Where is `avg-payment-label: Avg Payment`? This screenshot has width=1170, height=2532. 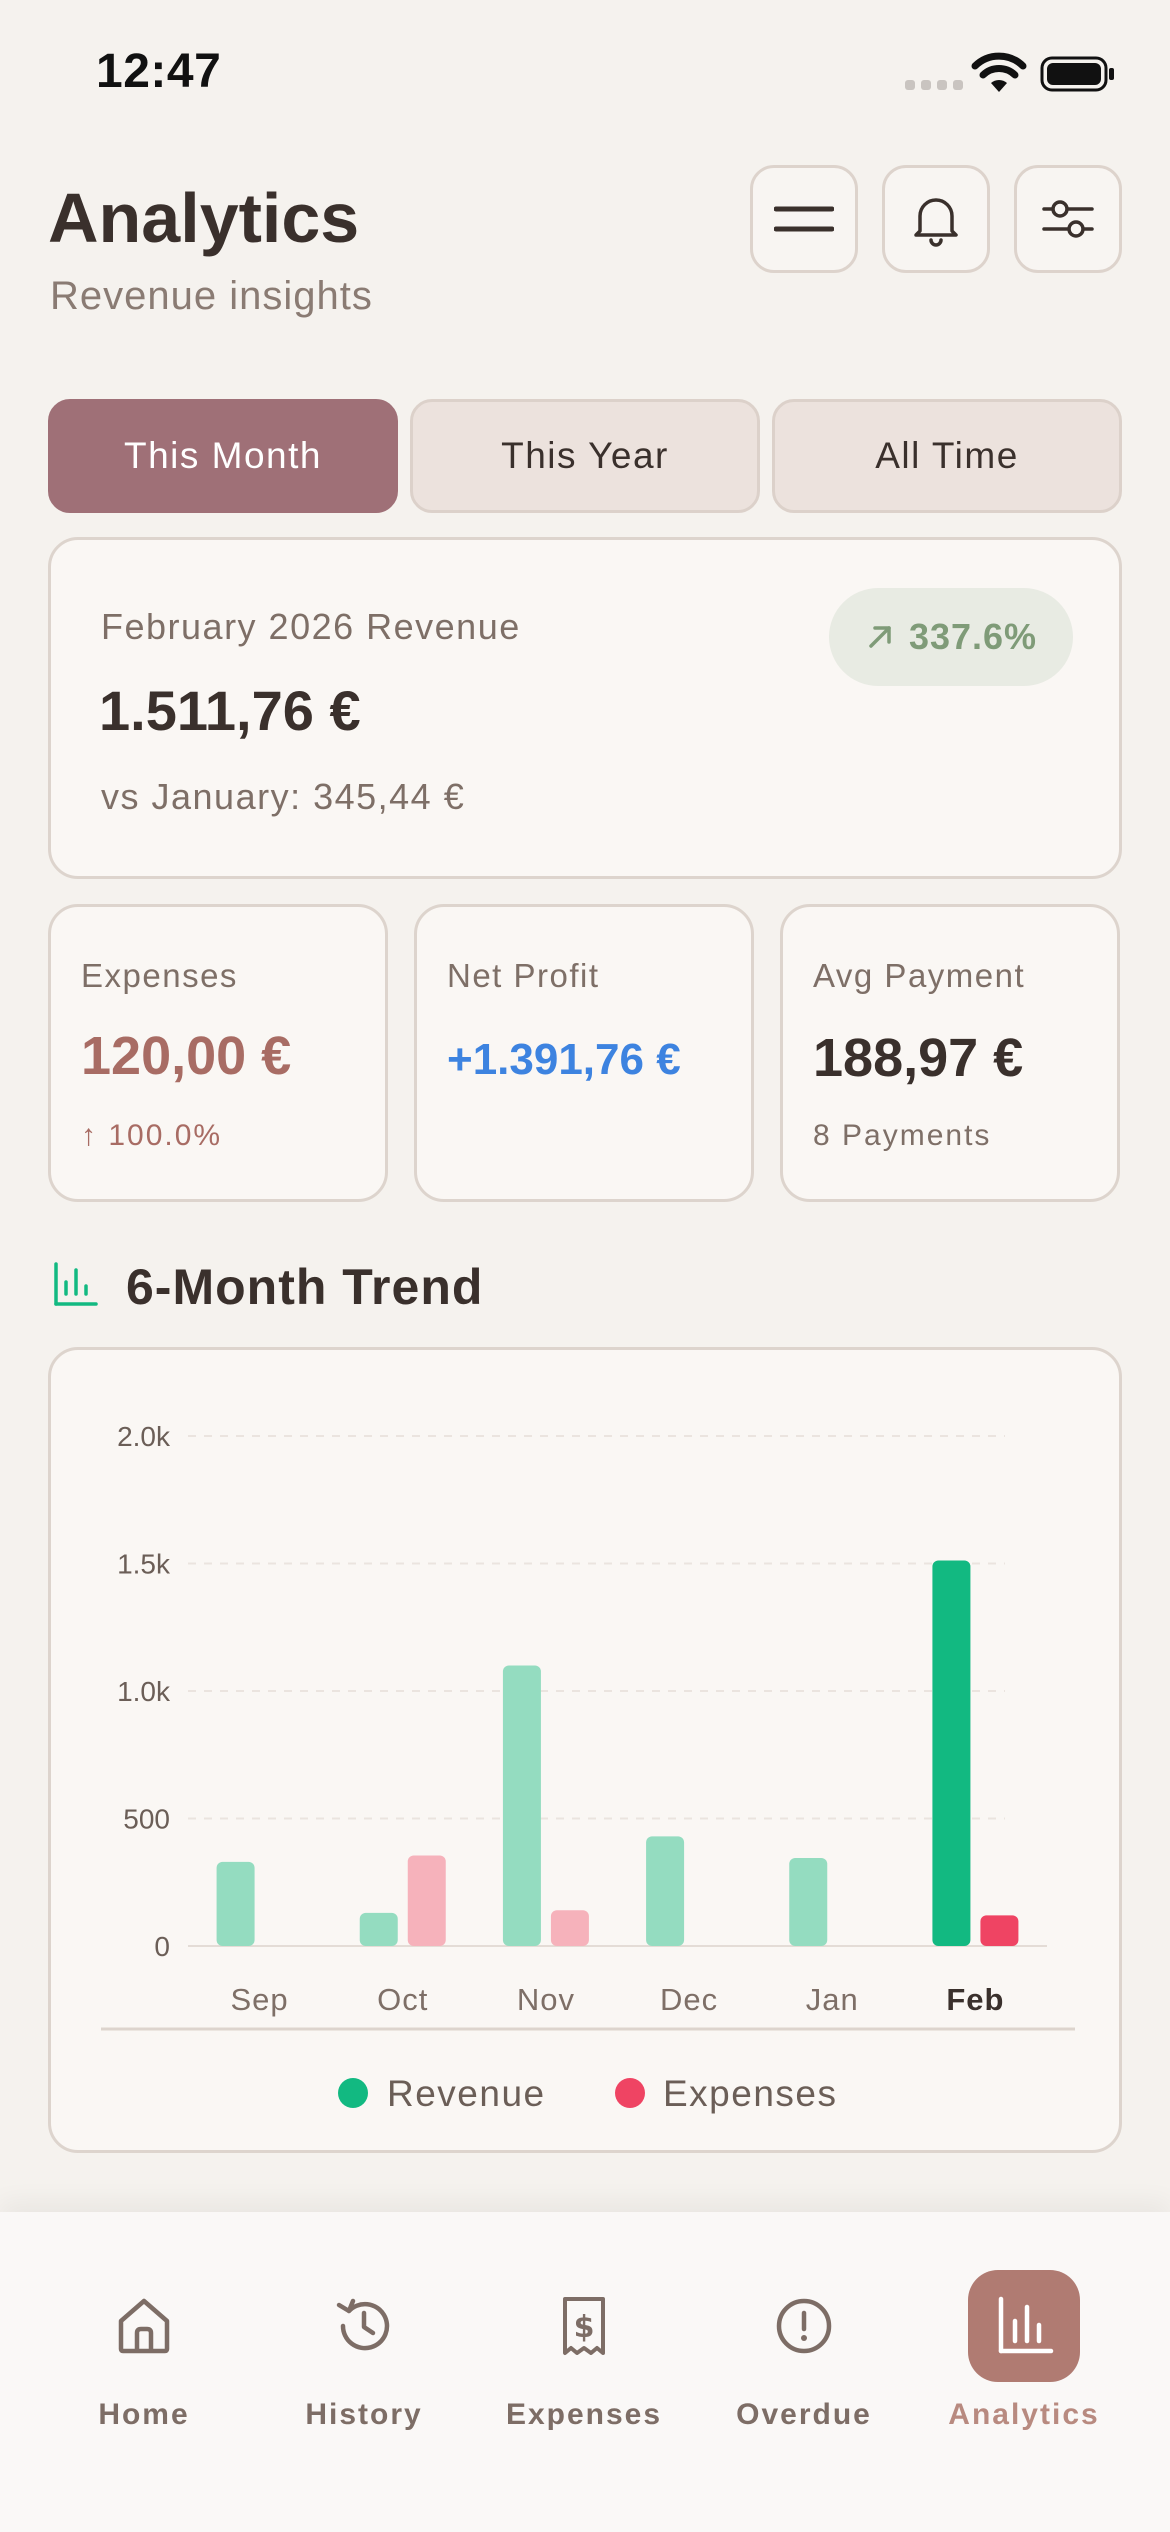 avg-payment-label: Avg Payment is located at coordinates (919, 975).